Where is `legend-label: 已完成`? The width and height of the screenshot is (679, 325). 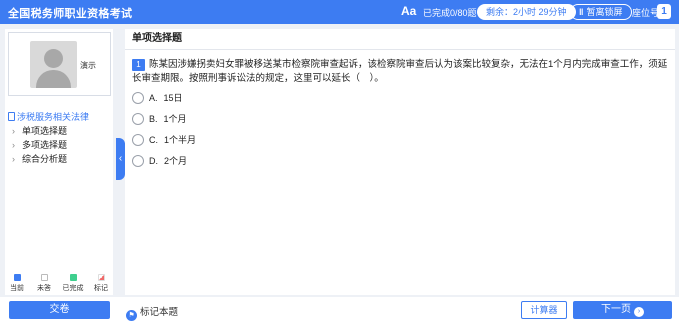 legend-label: 已完成 is located at coordinates (73, 288).